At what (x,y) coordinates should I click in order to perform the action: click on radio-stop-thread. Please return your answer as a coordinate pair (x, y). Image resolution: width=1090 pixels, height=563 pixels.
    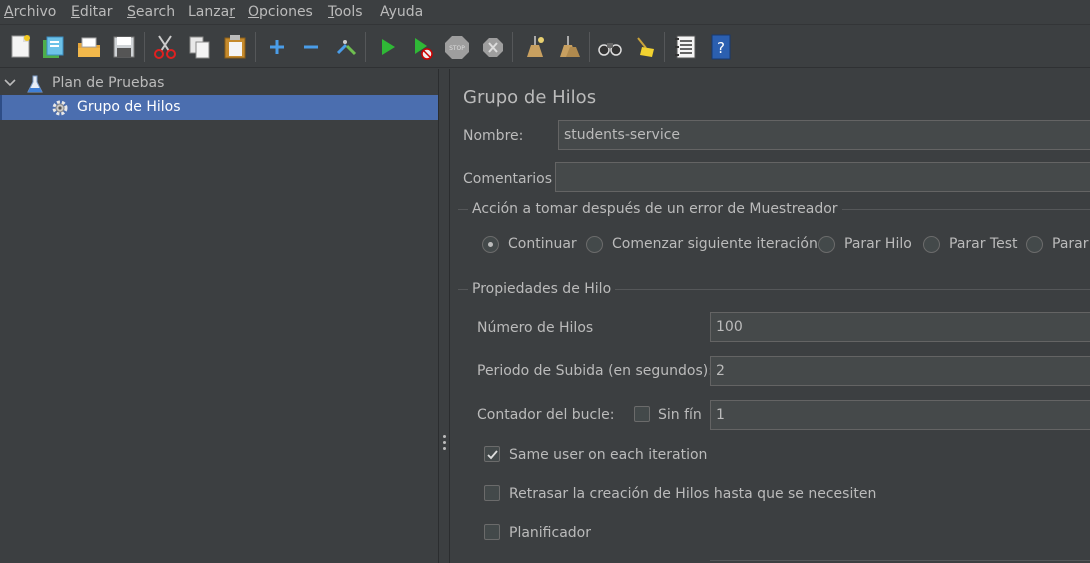
    Looking at the image, I should click on (826, 244).